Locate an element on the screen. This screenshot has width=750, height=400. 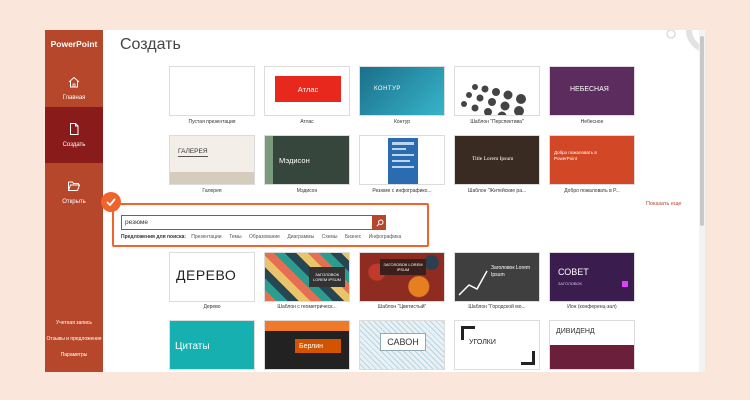
scrollbar-thumb is located at coordinates (702, 131).